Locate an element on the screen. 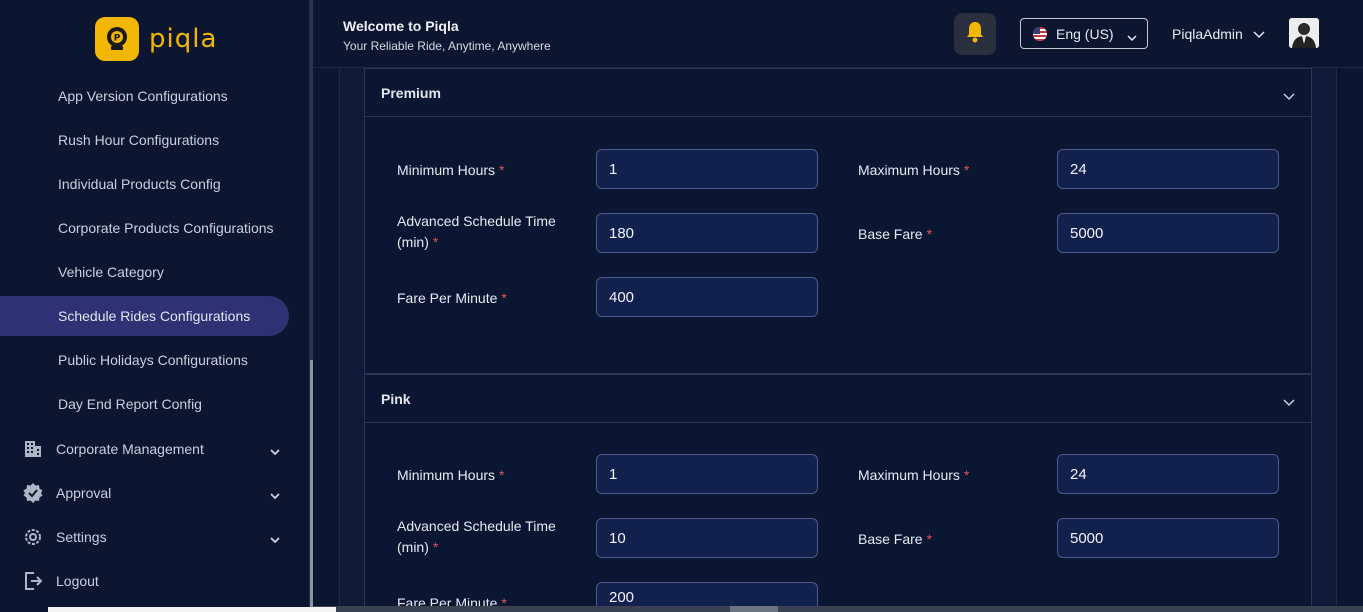  sidebar-item-corporate-management: Corporate Management is located at coordinates (155, 449).